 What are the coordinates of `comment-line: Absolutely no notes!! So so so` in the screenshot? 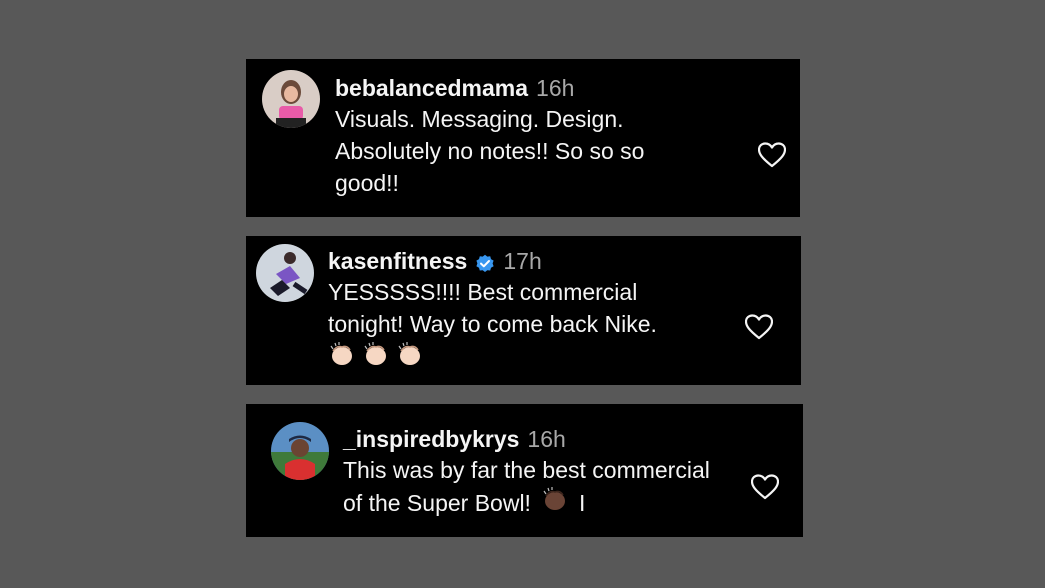 It's located at (490, 151).